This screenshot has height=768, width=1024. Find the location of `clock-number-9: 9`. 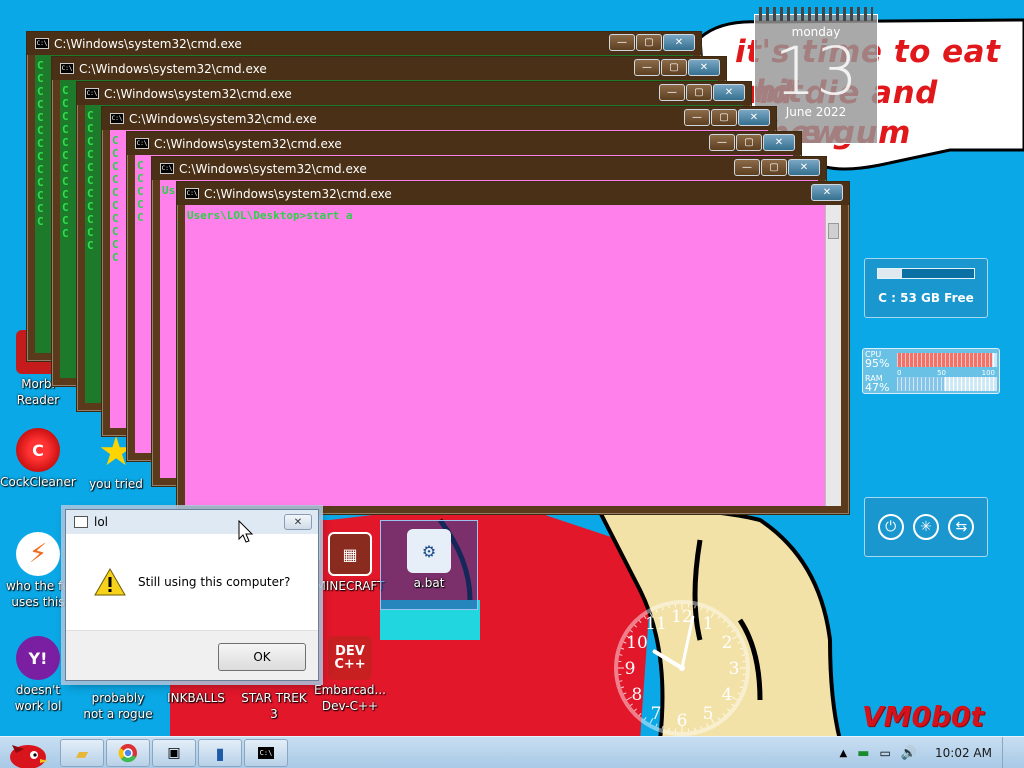

clock-number-9: 9 is located at coordinates (630, 669).